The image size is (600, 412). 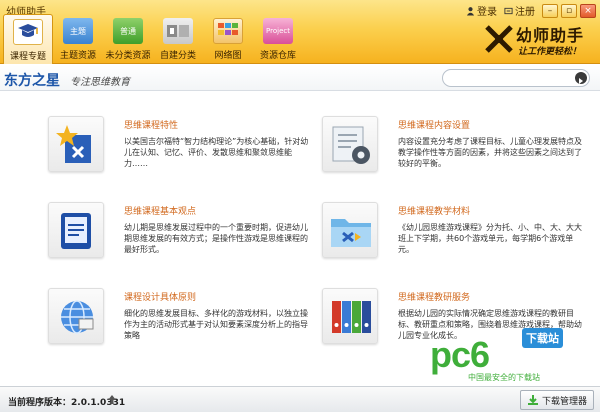 I want to click on gear-icon, so click(x=351, y=145).